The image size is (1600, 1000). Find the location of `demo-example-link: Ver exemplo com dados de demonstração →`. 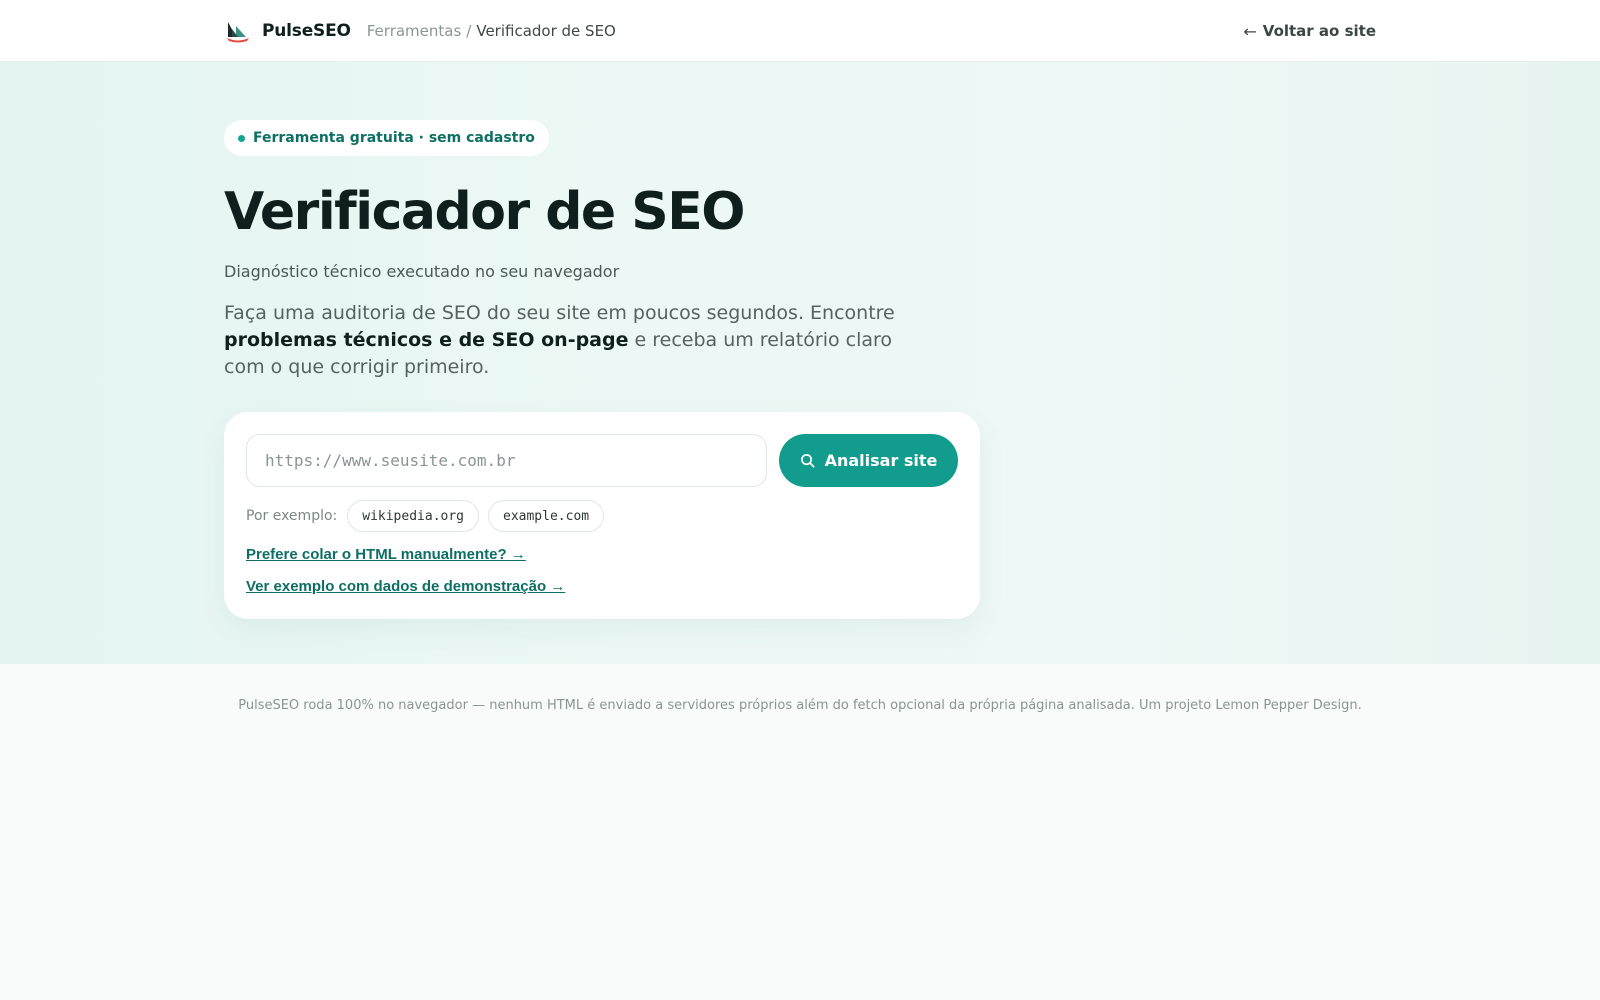

demo-example-link: Ver exemplo com dados de demonstração → is located at coordinates (405, 586).